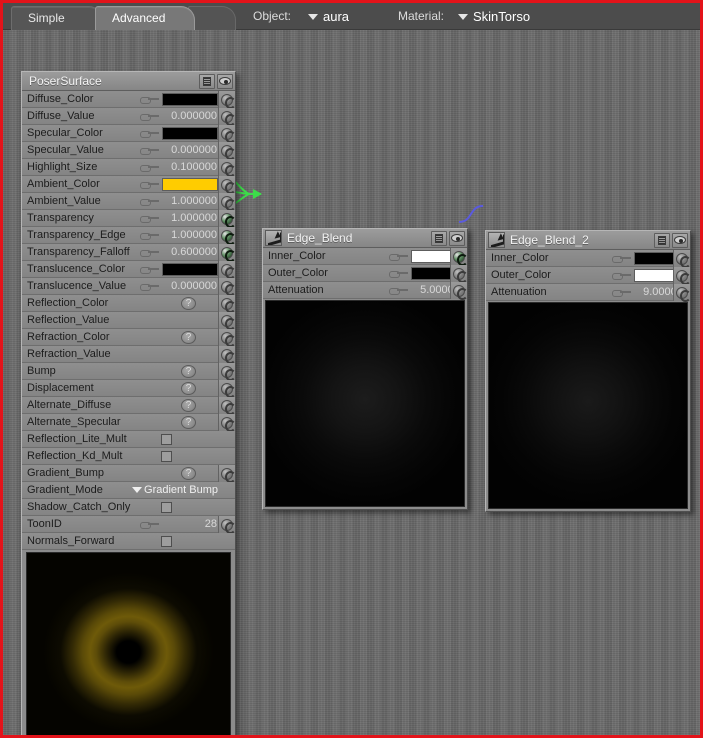 The image size is (703, 738). What do you see at coordinates (129, 219) in the screenshot?
I see `parameter-row: Transparency 1.000000` at bounding box center [129, 219].